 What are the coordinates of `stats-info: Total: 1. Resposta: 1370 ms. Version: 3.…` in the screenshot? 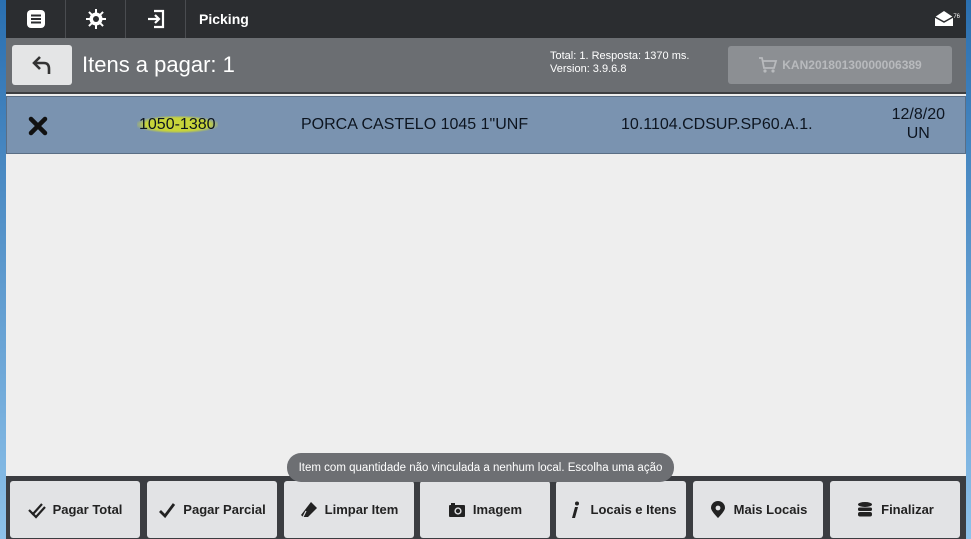 It's located at (619, 63).